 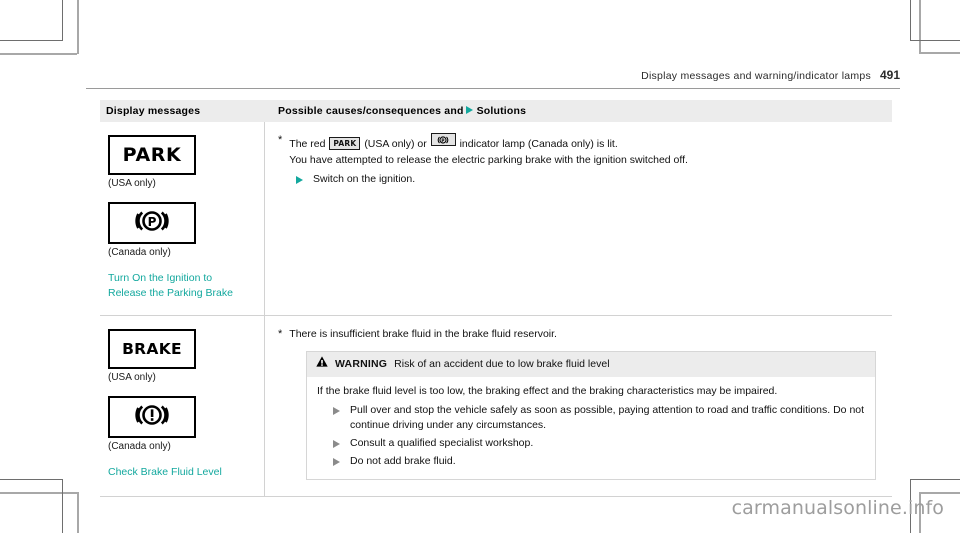 What do you see at coordinates (403, 461) in the screenshot?
I see `warning-action-text: Do not add brake fluid.` at bounding box center [403, 461].